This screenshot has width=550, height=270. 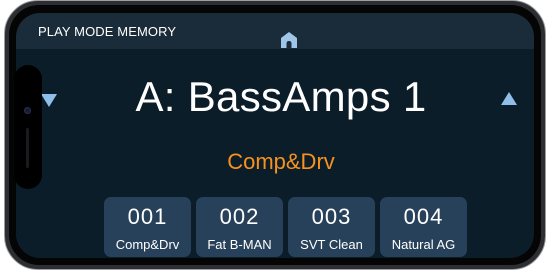 I want to click on home-icon, so click(x=289, y=40).